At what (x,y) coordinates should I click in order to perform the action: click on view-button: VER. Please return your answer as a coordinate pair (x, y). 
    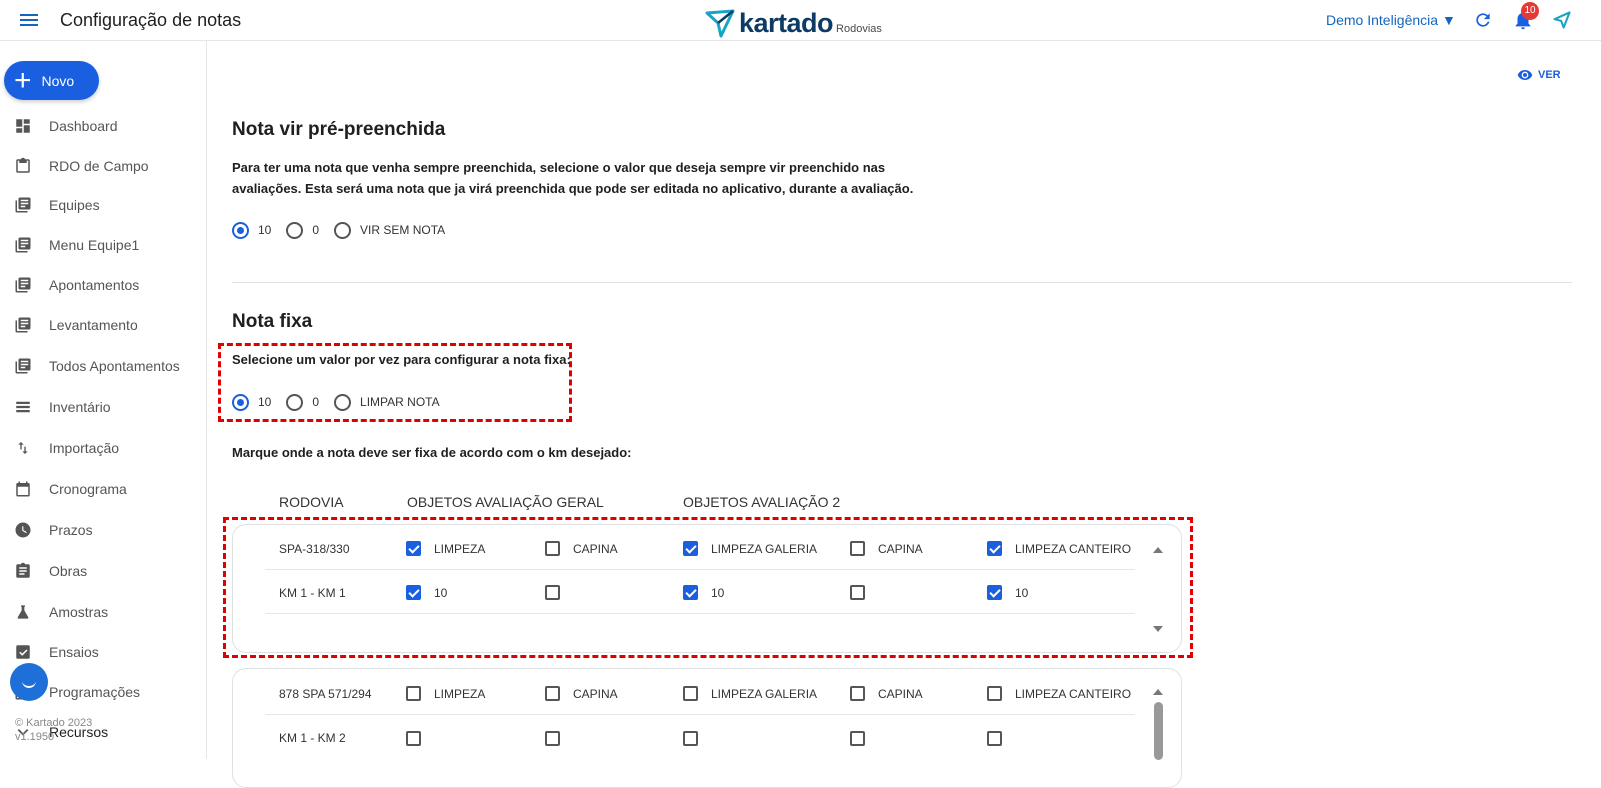
    Looking at the image, I should click on (1539, 75).